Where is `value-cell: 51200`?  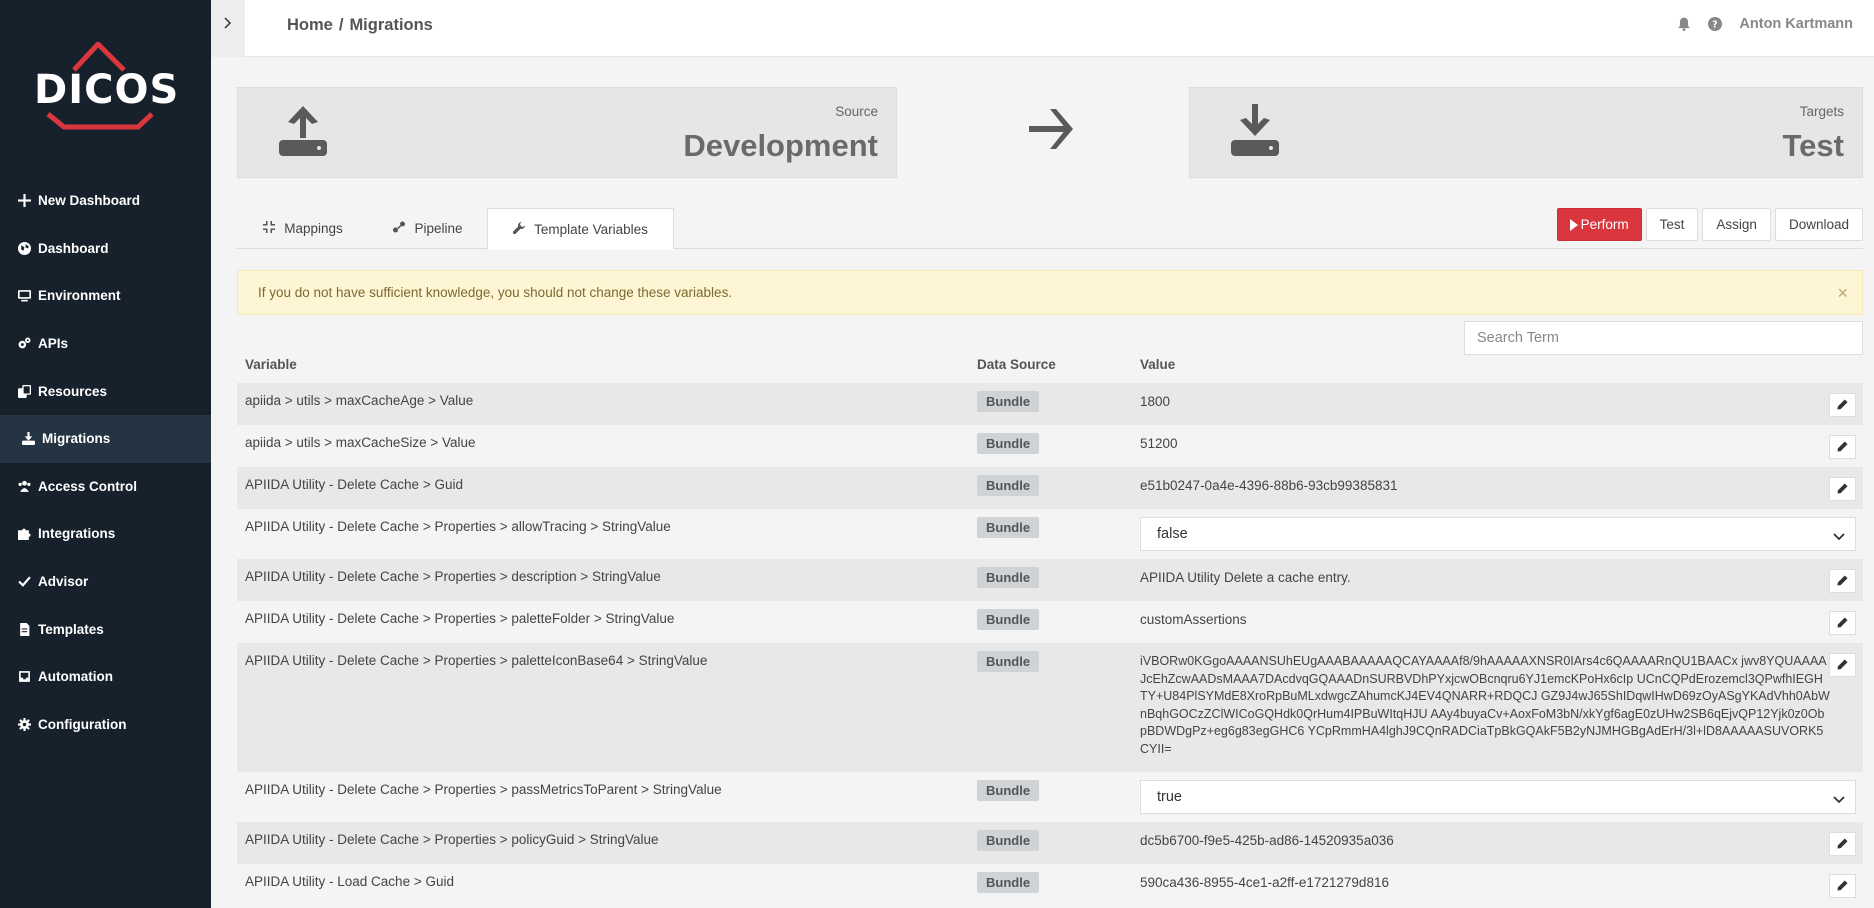
value-cell: 51200 is located at coordinates (1159, 443).